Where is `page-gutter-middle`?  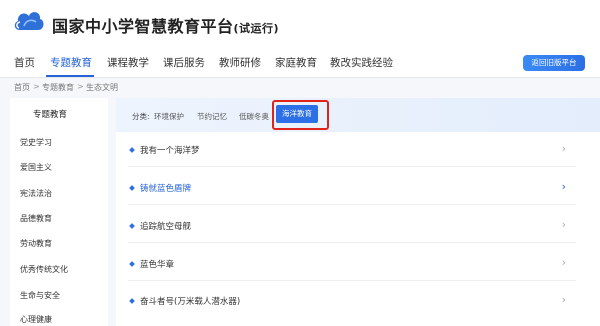 page-gutter-middle is located at coordinates (112, 212).